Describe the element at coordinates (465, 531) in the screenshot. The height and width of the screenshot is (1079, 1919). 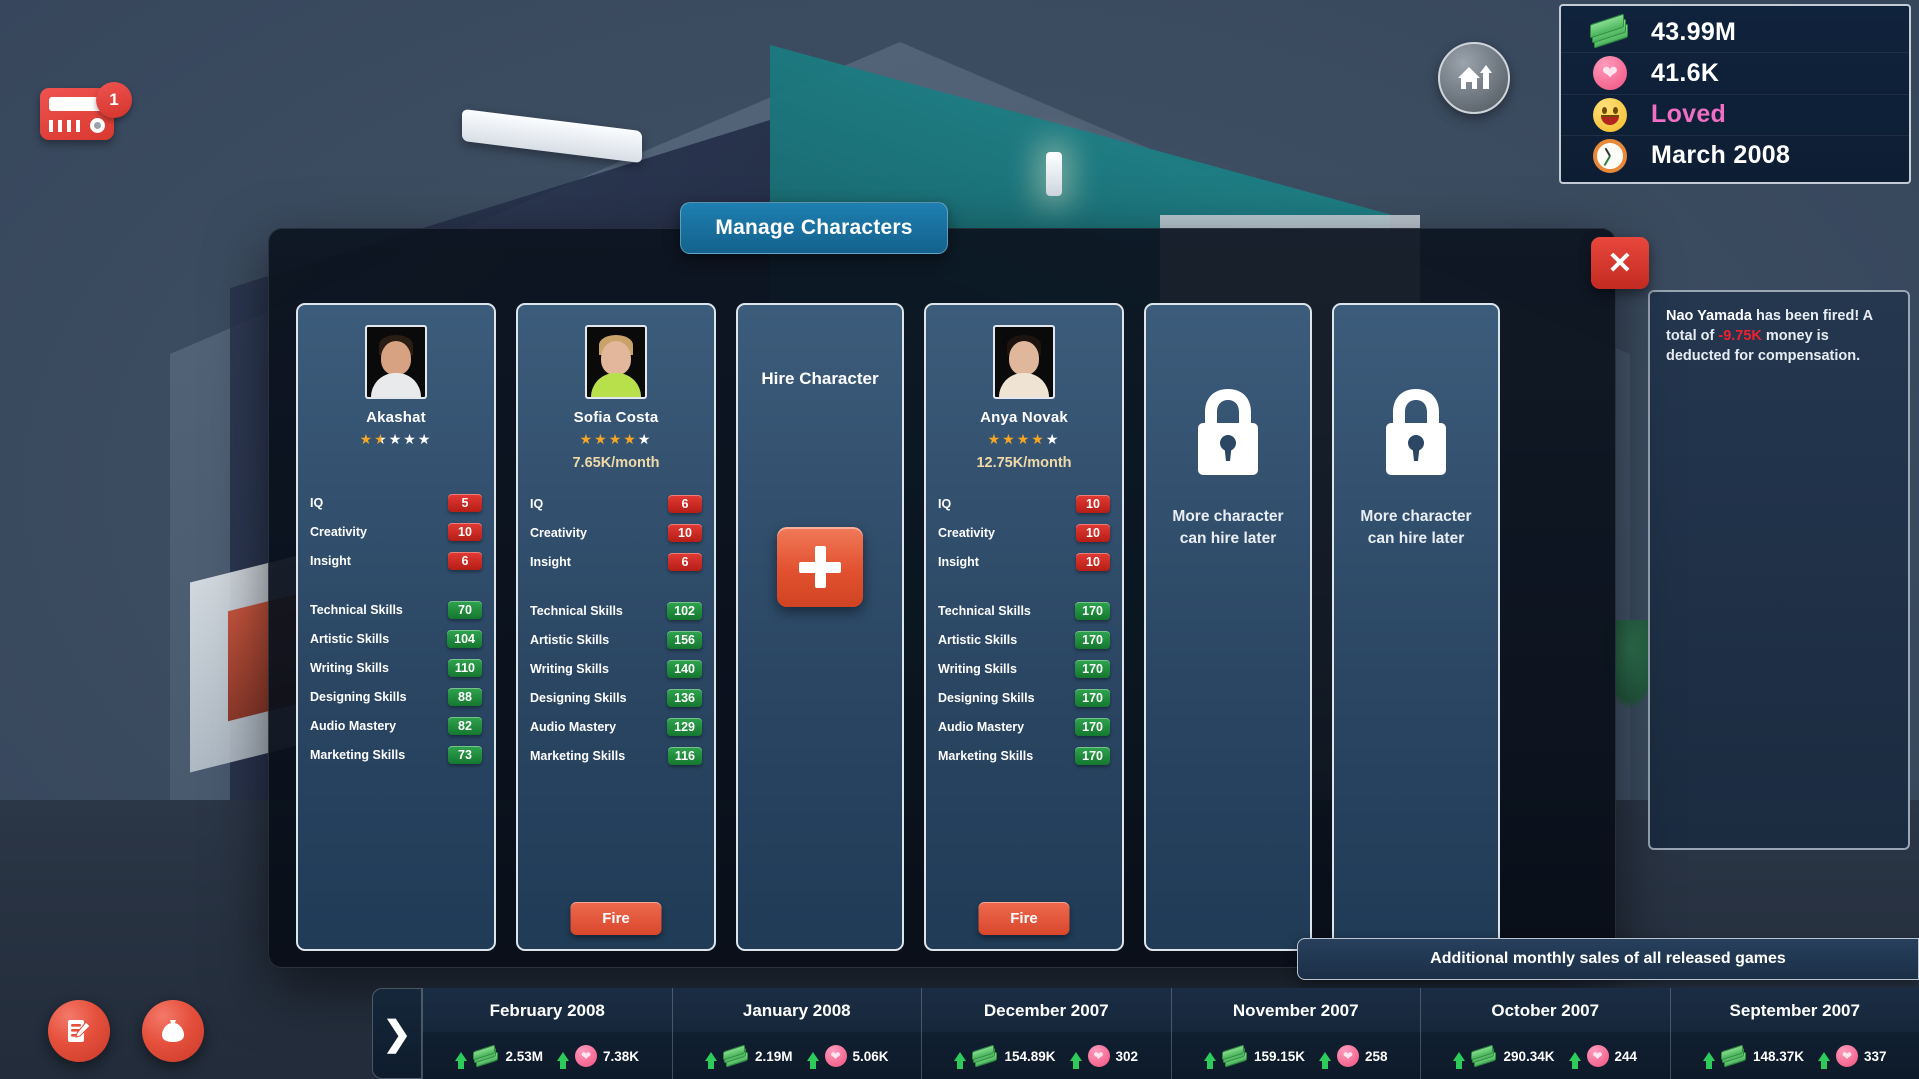
I see `attribute-value: 10` at that location.